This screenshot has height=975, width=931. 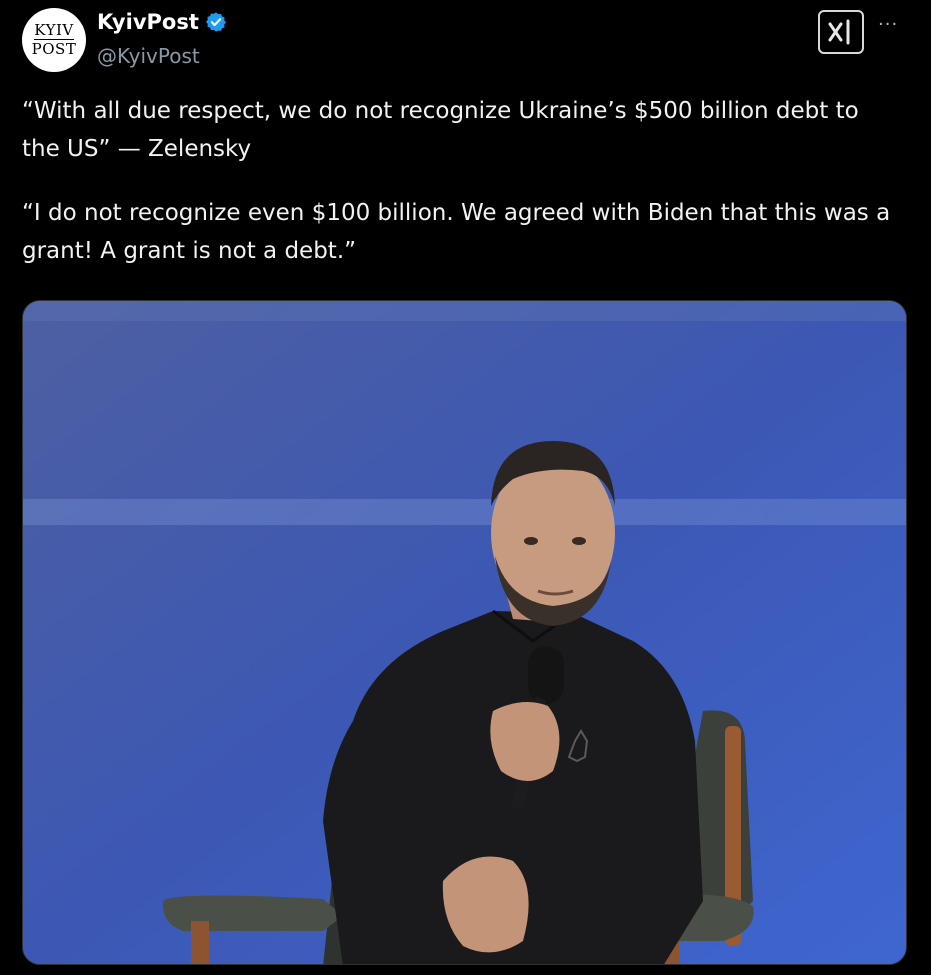 I want to click on avatar: KYIV POST, so click(x=54, y=40).